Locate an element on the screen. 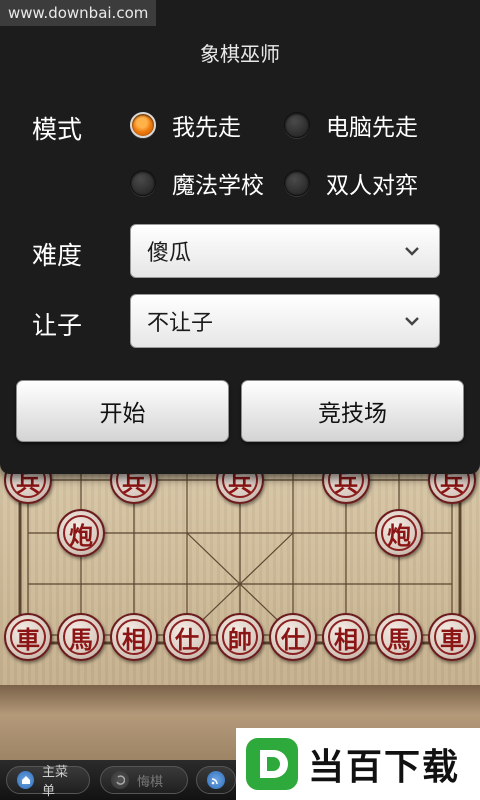 Image resolution: width=480 pixels, height=800 pixels. rss-icon is located at coordinates (216, 780).